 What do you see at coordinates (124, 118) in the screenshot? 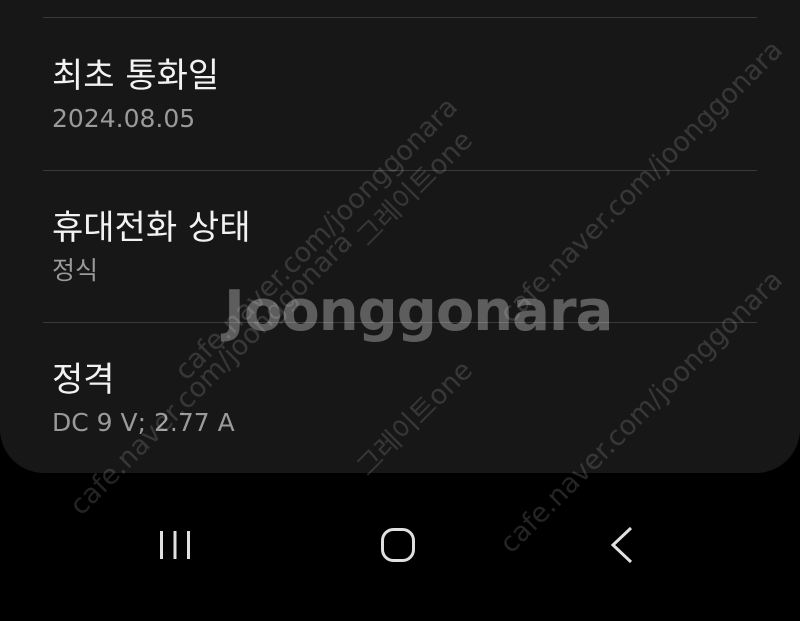
I see `first-call-date-value: 2024.08.05` at bounding box center [124, 118].